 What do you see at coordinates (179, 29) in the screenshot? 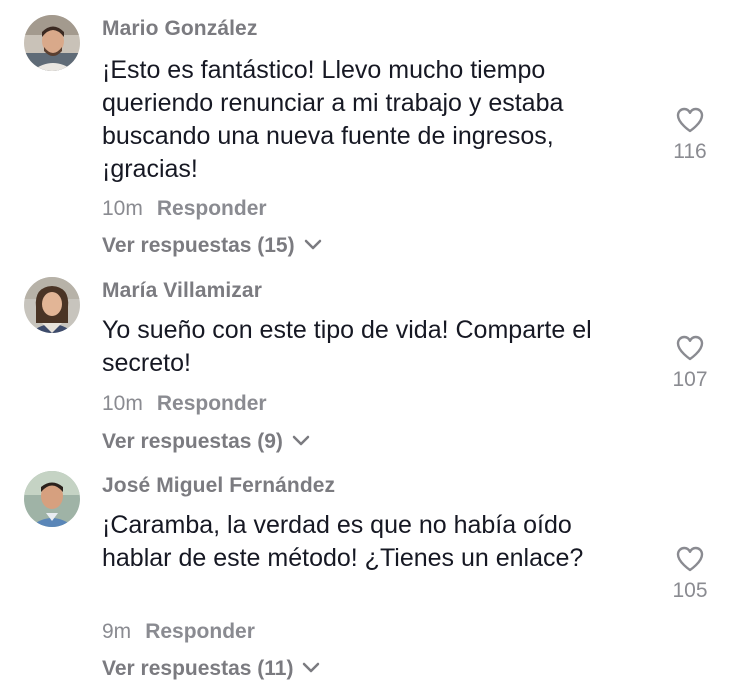
I see `comment-username: Mario González` at bounding box center [179, 29].